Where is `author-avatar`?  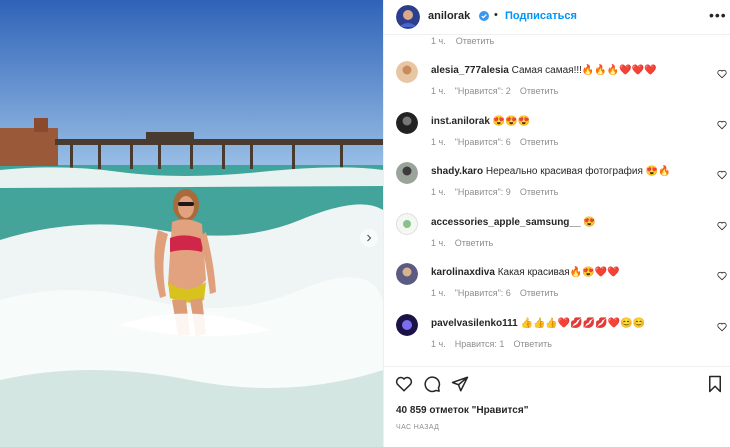 author-avatar is located at coordinates (408, 17).